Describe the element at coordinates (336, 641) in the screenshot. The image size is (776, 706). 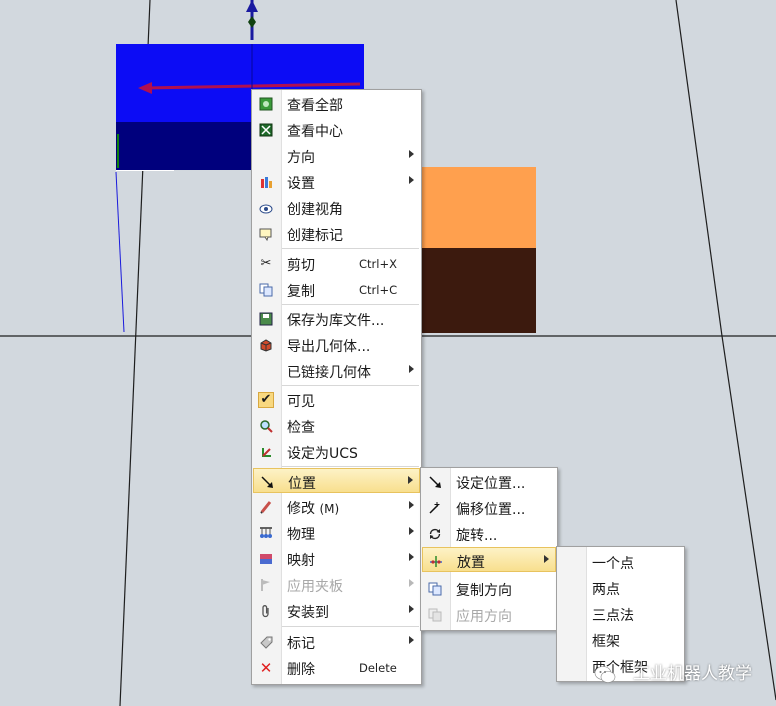
I see `menu-item-tag: 标记` at that location.